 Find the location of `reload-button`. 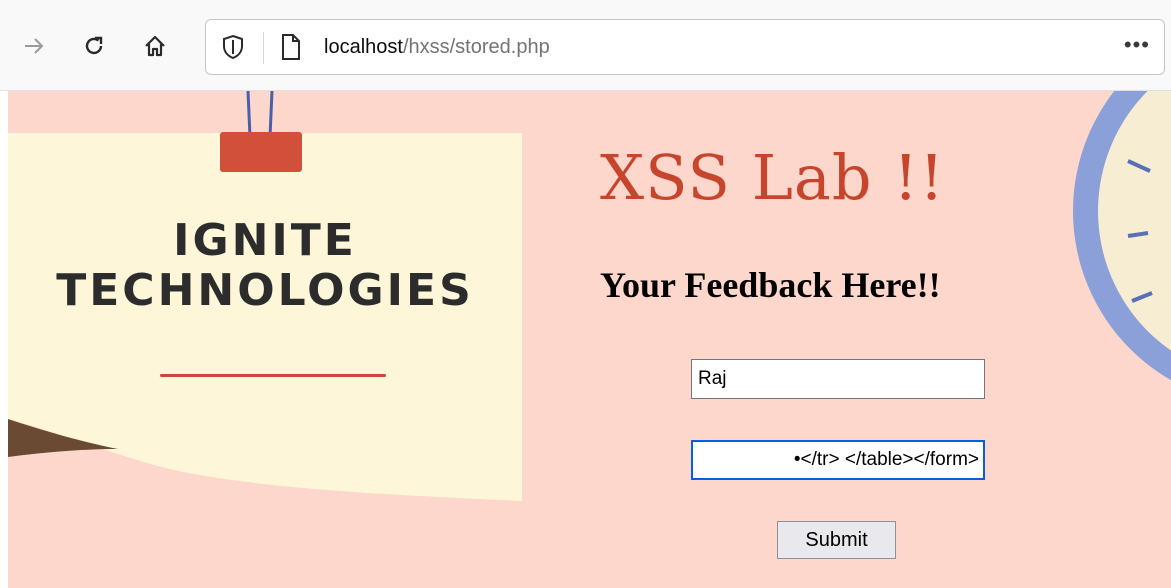

reload-button is located at coordinates (94, 46).